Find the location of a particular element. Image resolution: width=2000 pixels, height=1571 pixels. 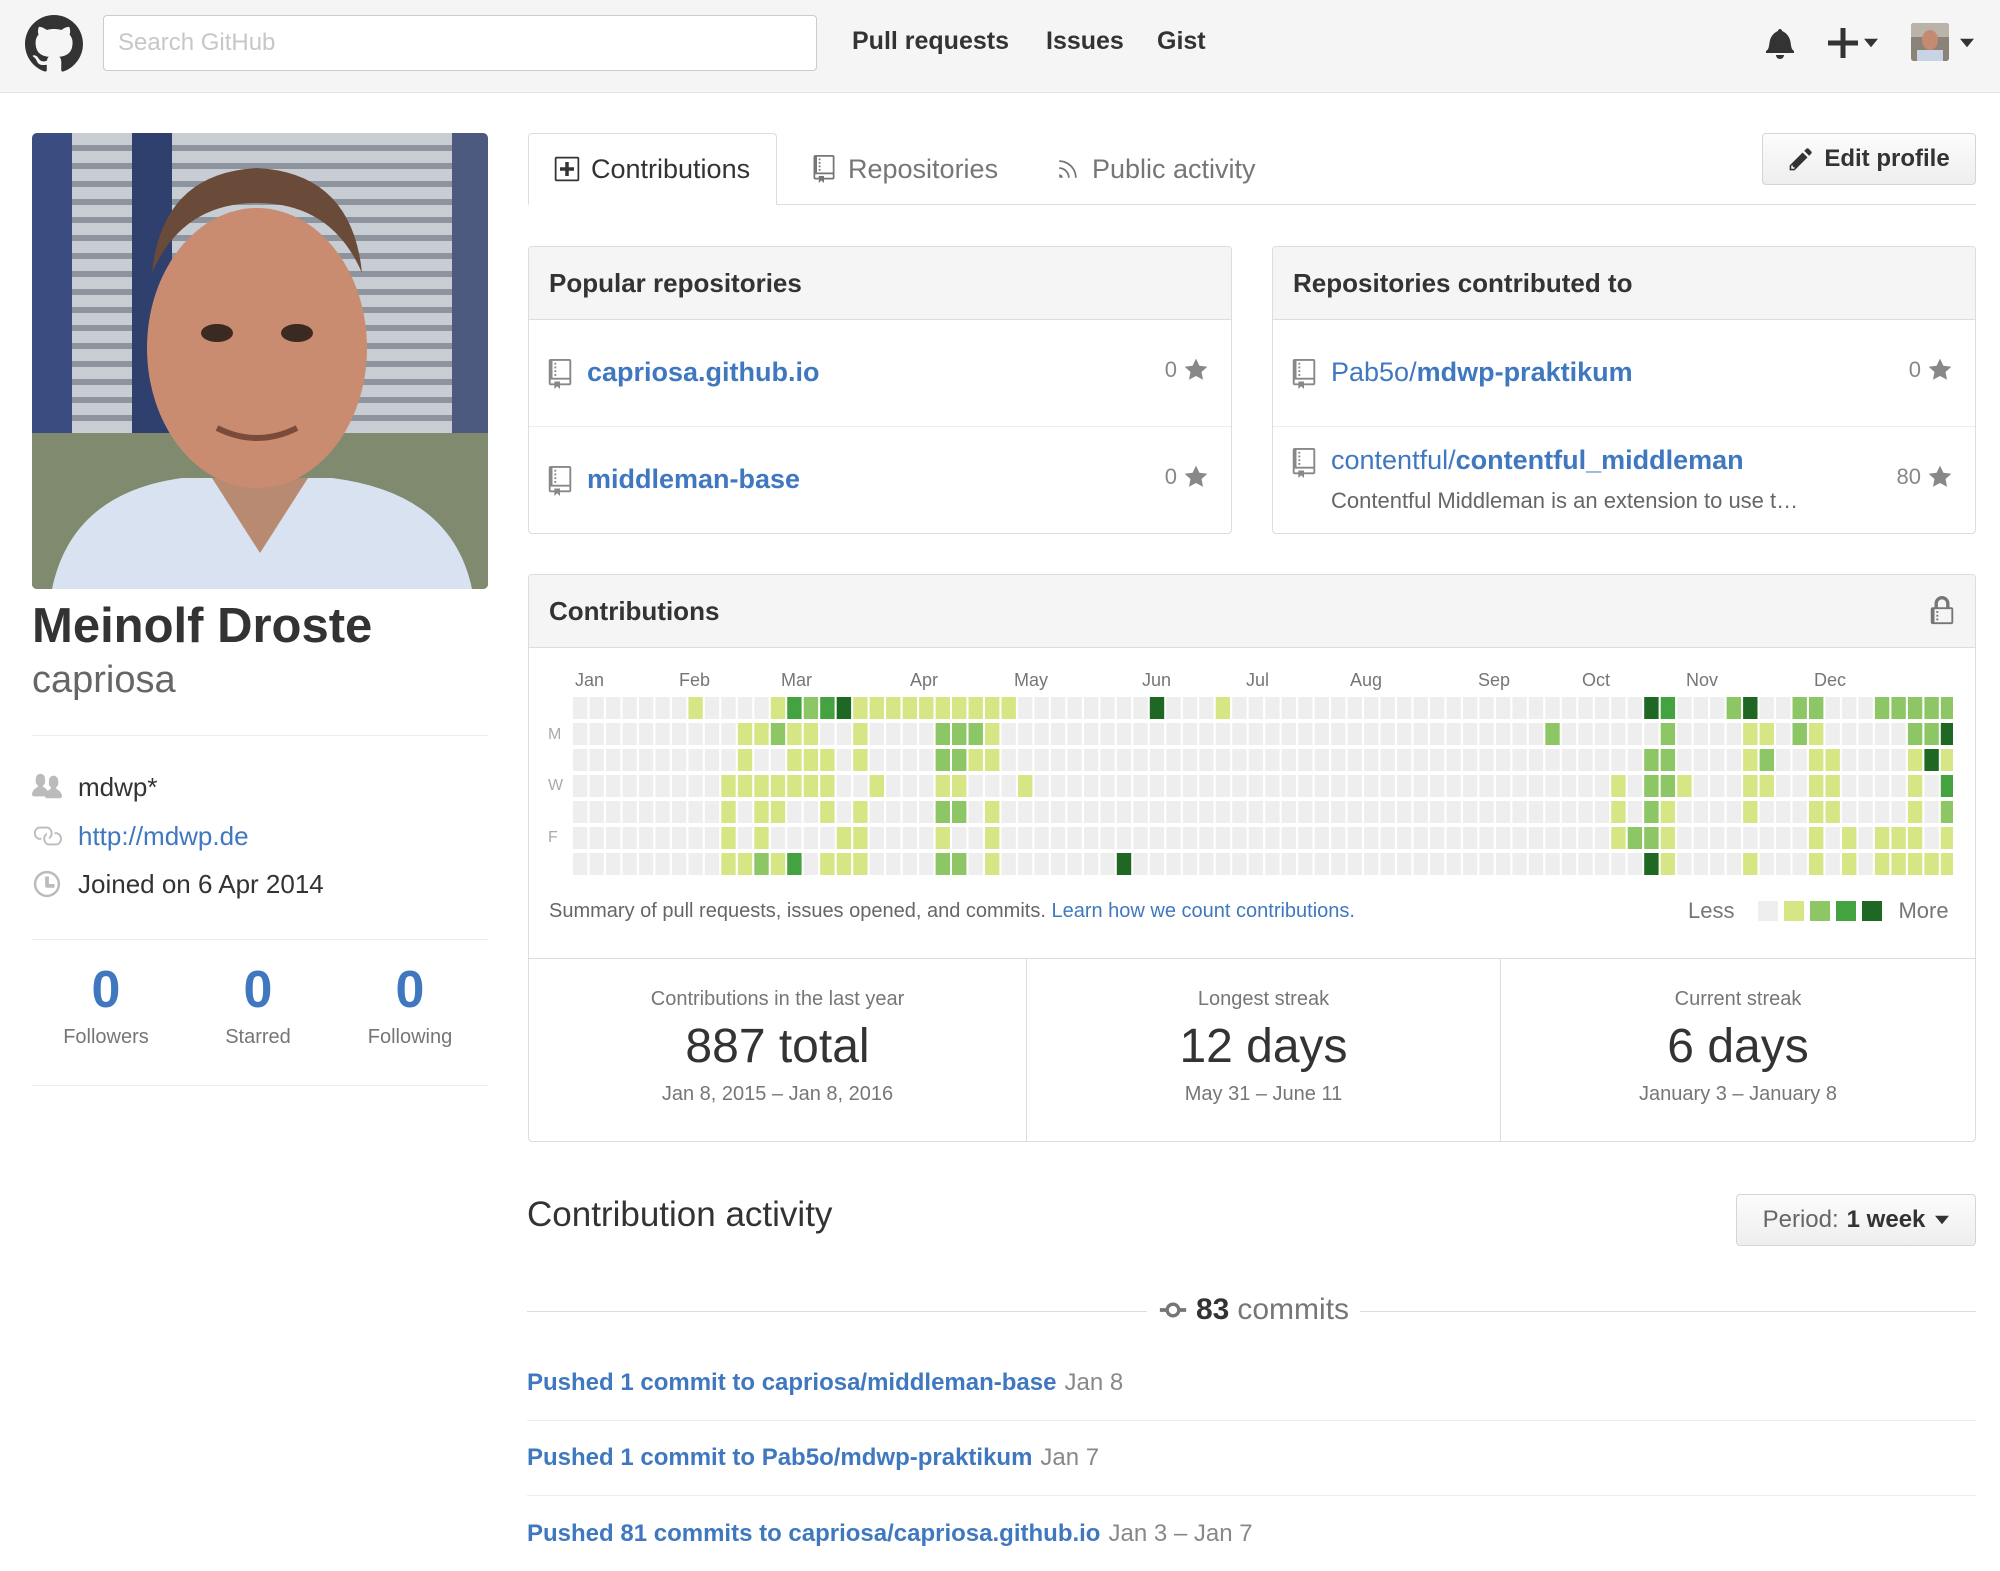

learn-contributions-link: Learn how we count contributions. is located at coordinates (1203, 911).